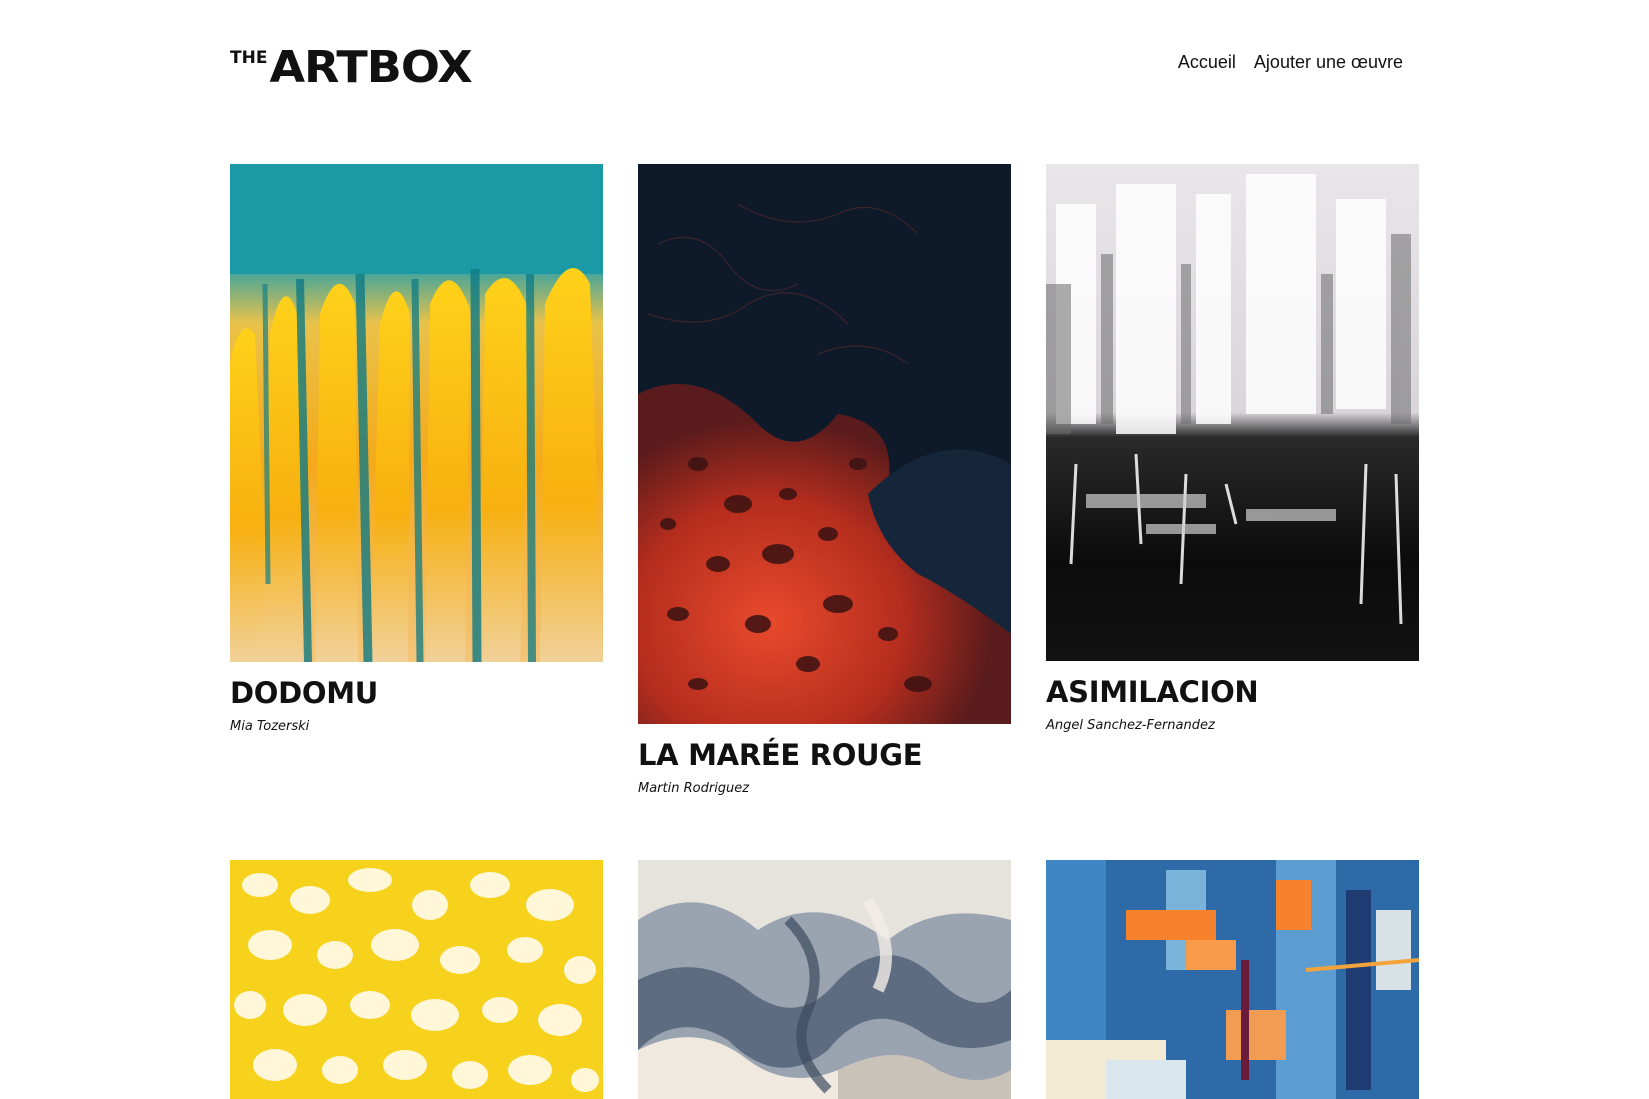 This screenshot has height=1099, width=1649. I want to click on artwork-image-asimilacion, so click(1232, 412).